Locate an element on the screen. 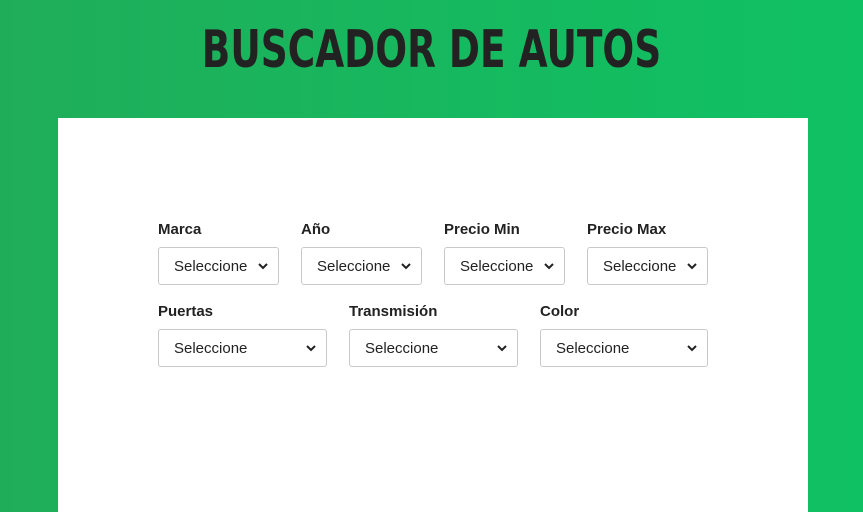 The width and height of the screenshot is (863, 512). transmision-select: Seleccione is located at coordinates (433, 348).